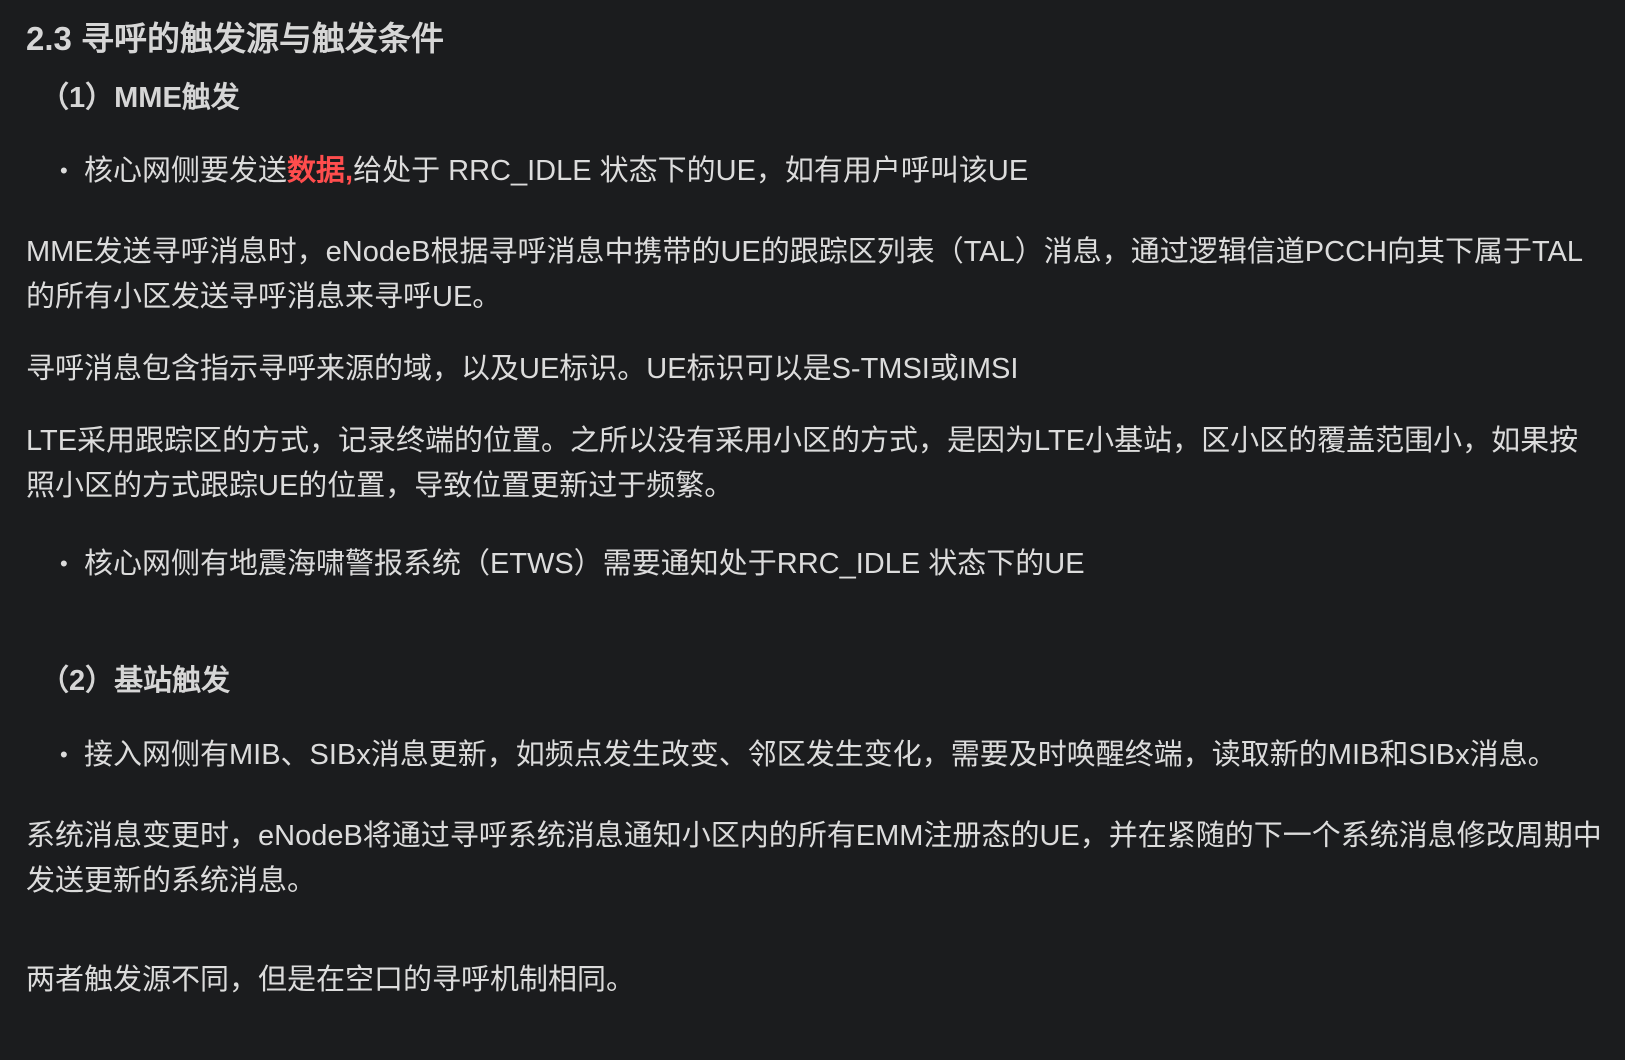 The image size is (1625, 1060). Describe the element at coordinates (140, 98) in the screenshot. I see `subsection-title-mme: （1）MME触发` at that location.